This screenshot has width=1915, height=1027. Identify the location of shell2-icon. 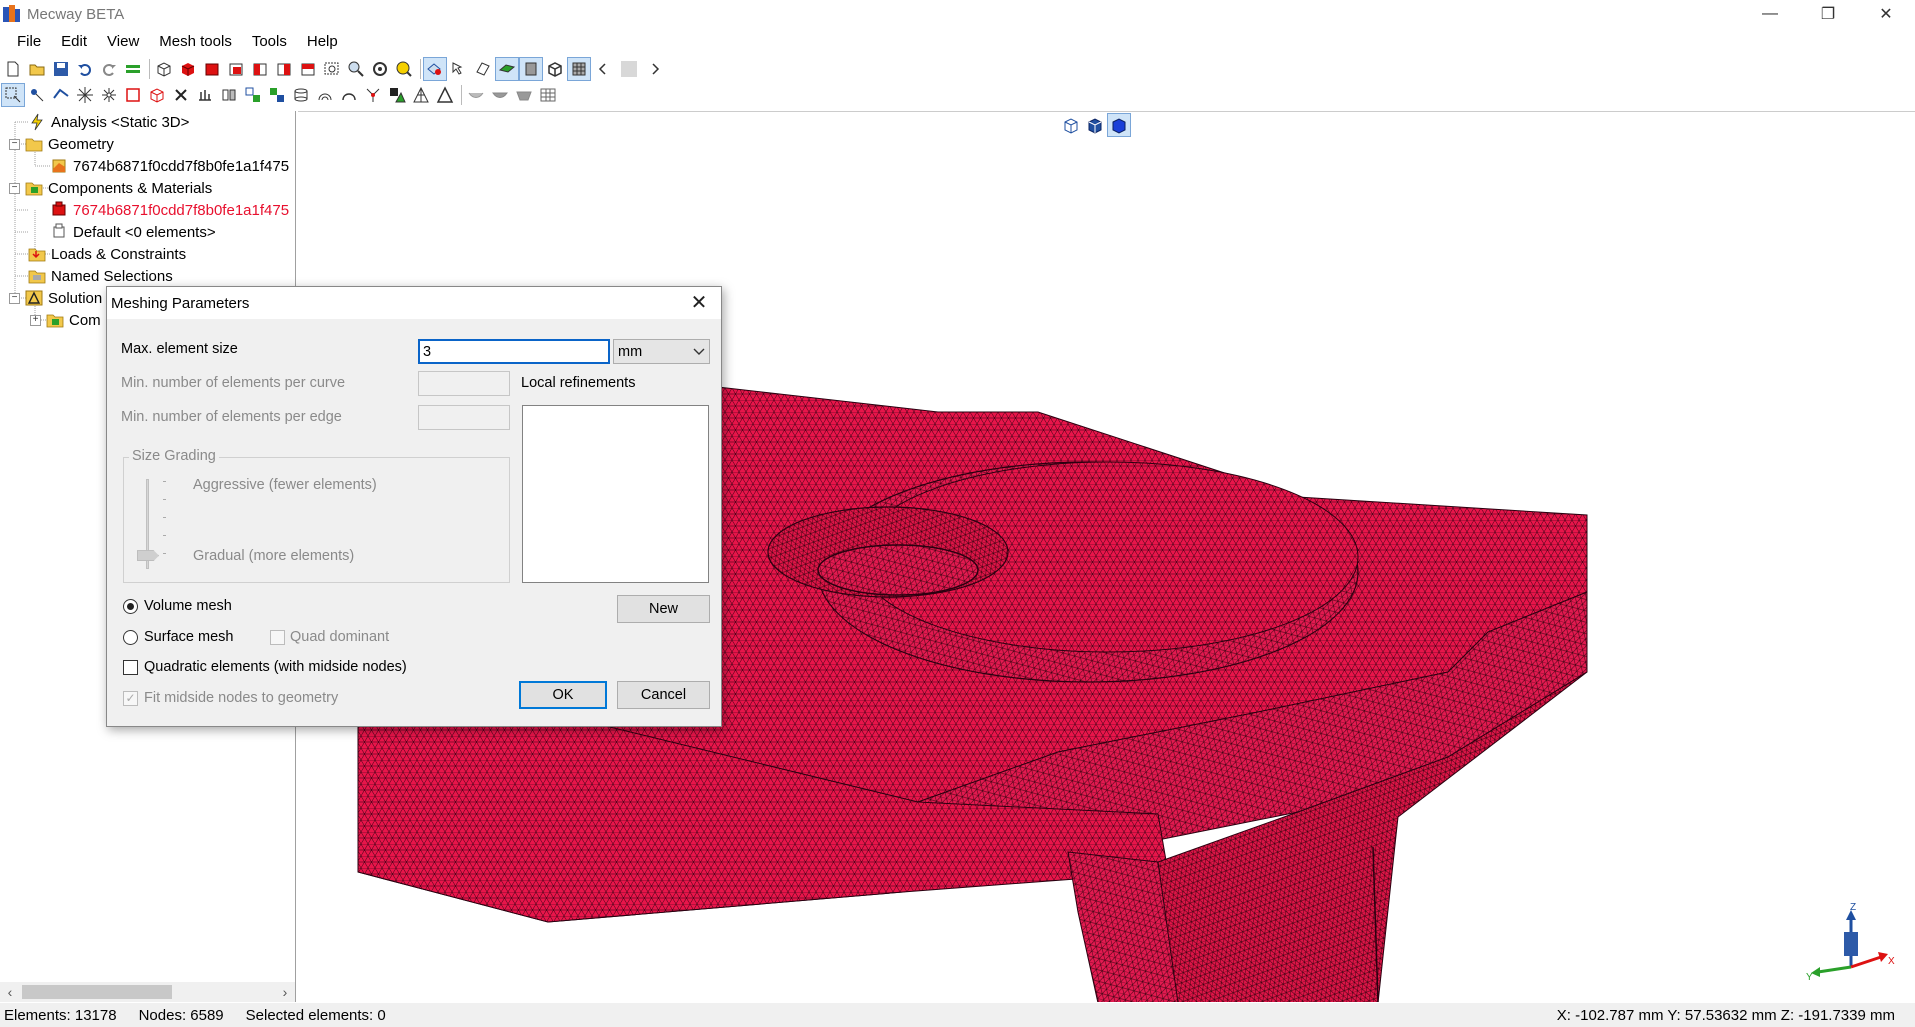
(500, 95).